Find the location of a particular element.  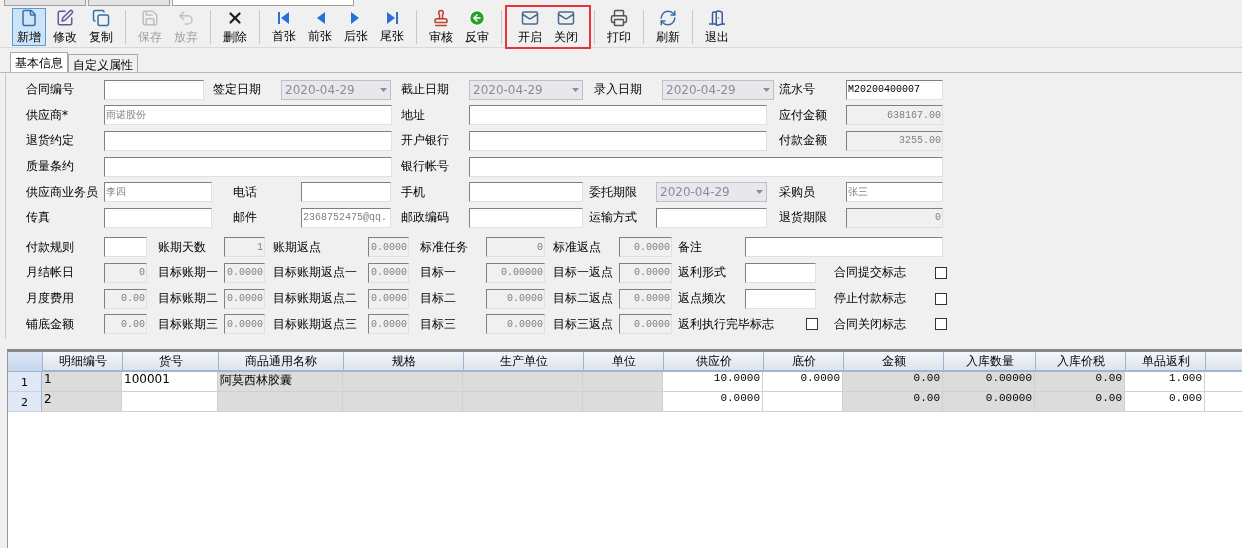

field-label: 目标一 is located at coordinates (438, 273).